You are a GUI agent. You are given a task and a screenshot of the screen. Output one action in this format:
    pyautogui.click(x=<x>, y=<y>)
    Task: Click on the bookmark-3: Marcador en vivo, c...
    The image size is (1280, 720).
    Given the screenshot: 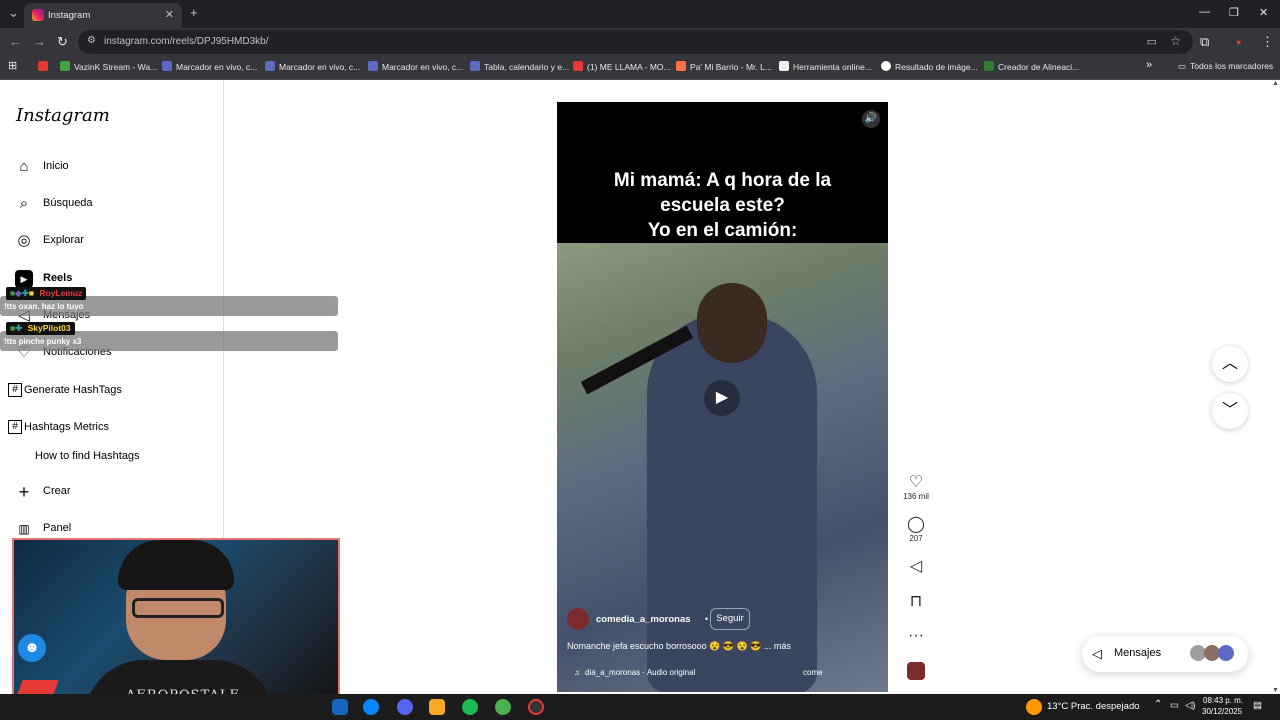 What is the action you would take?
    pyautogui.click(x=312, y=68)
    